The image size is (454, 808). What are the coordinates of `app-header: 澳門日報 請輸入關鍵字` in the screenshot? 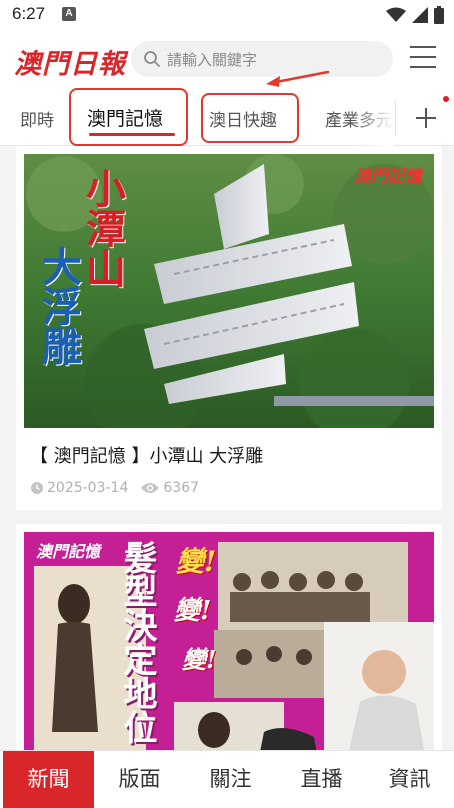 It's located at (227, 60).